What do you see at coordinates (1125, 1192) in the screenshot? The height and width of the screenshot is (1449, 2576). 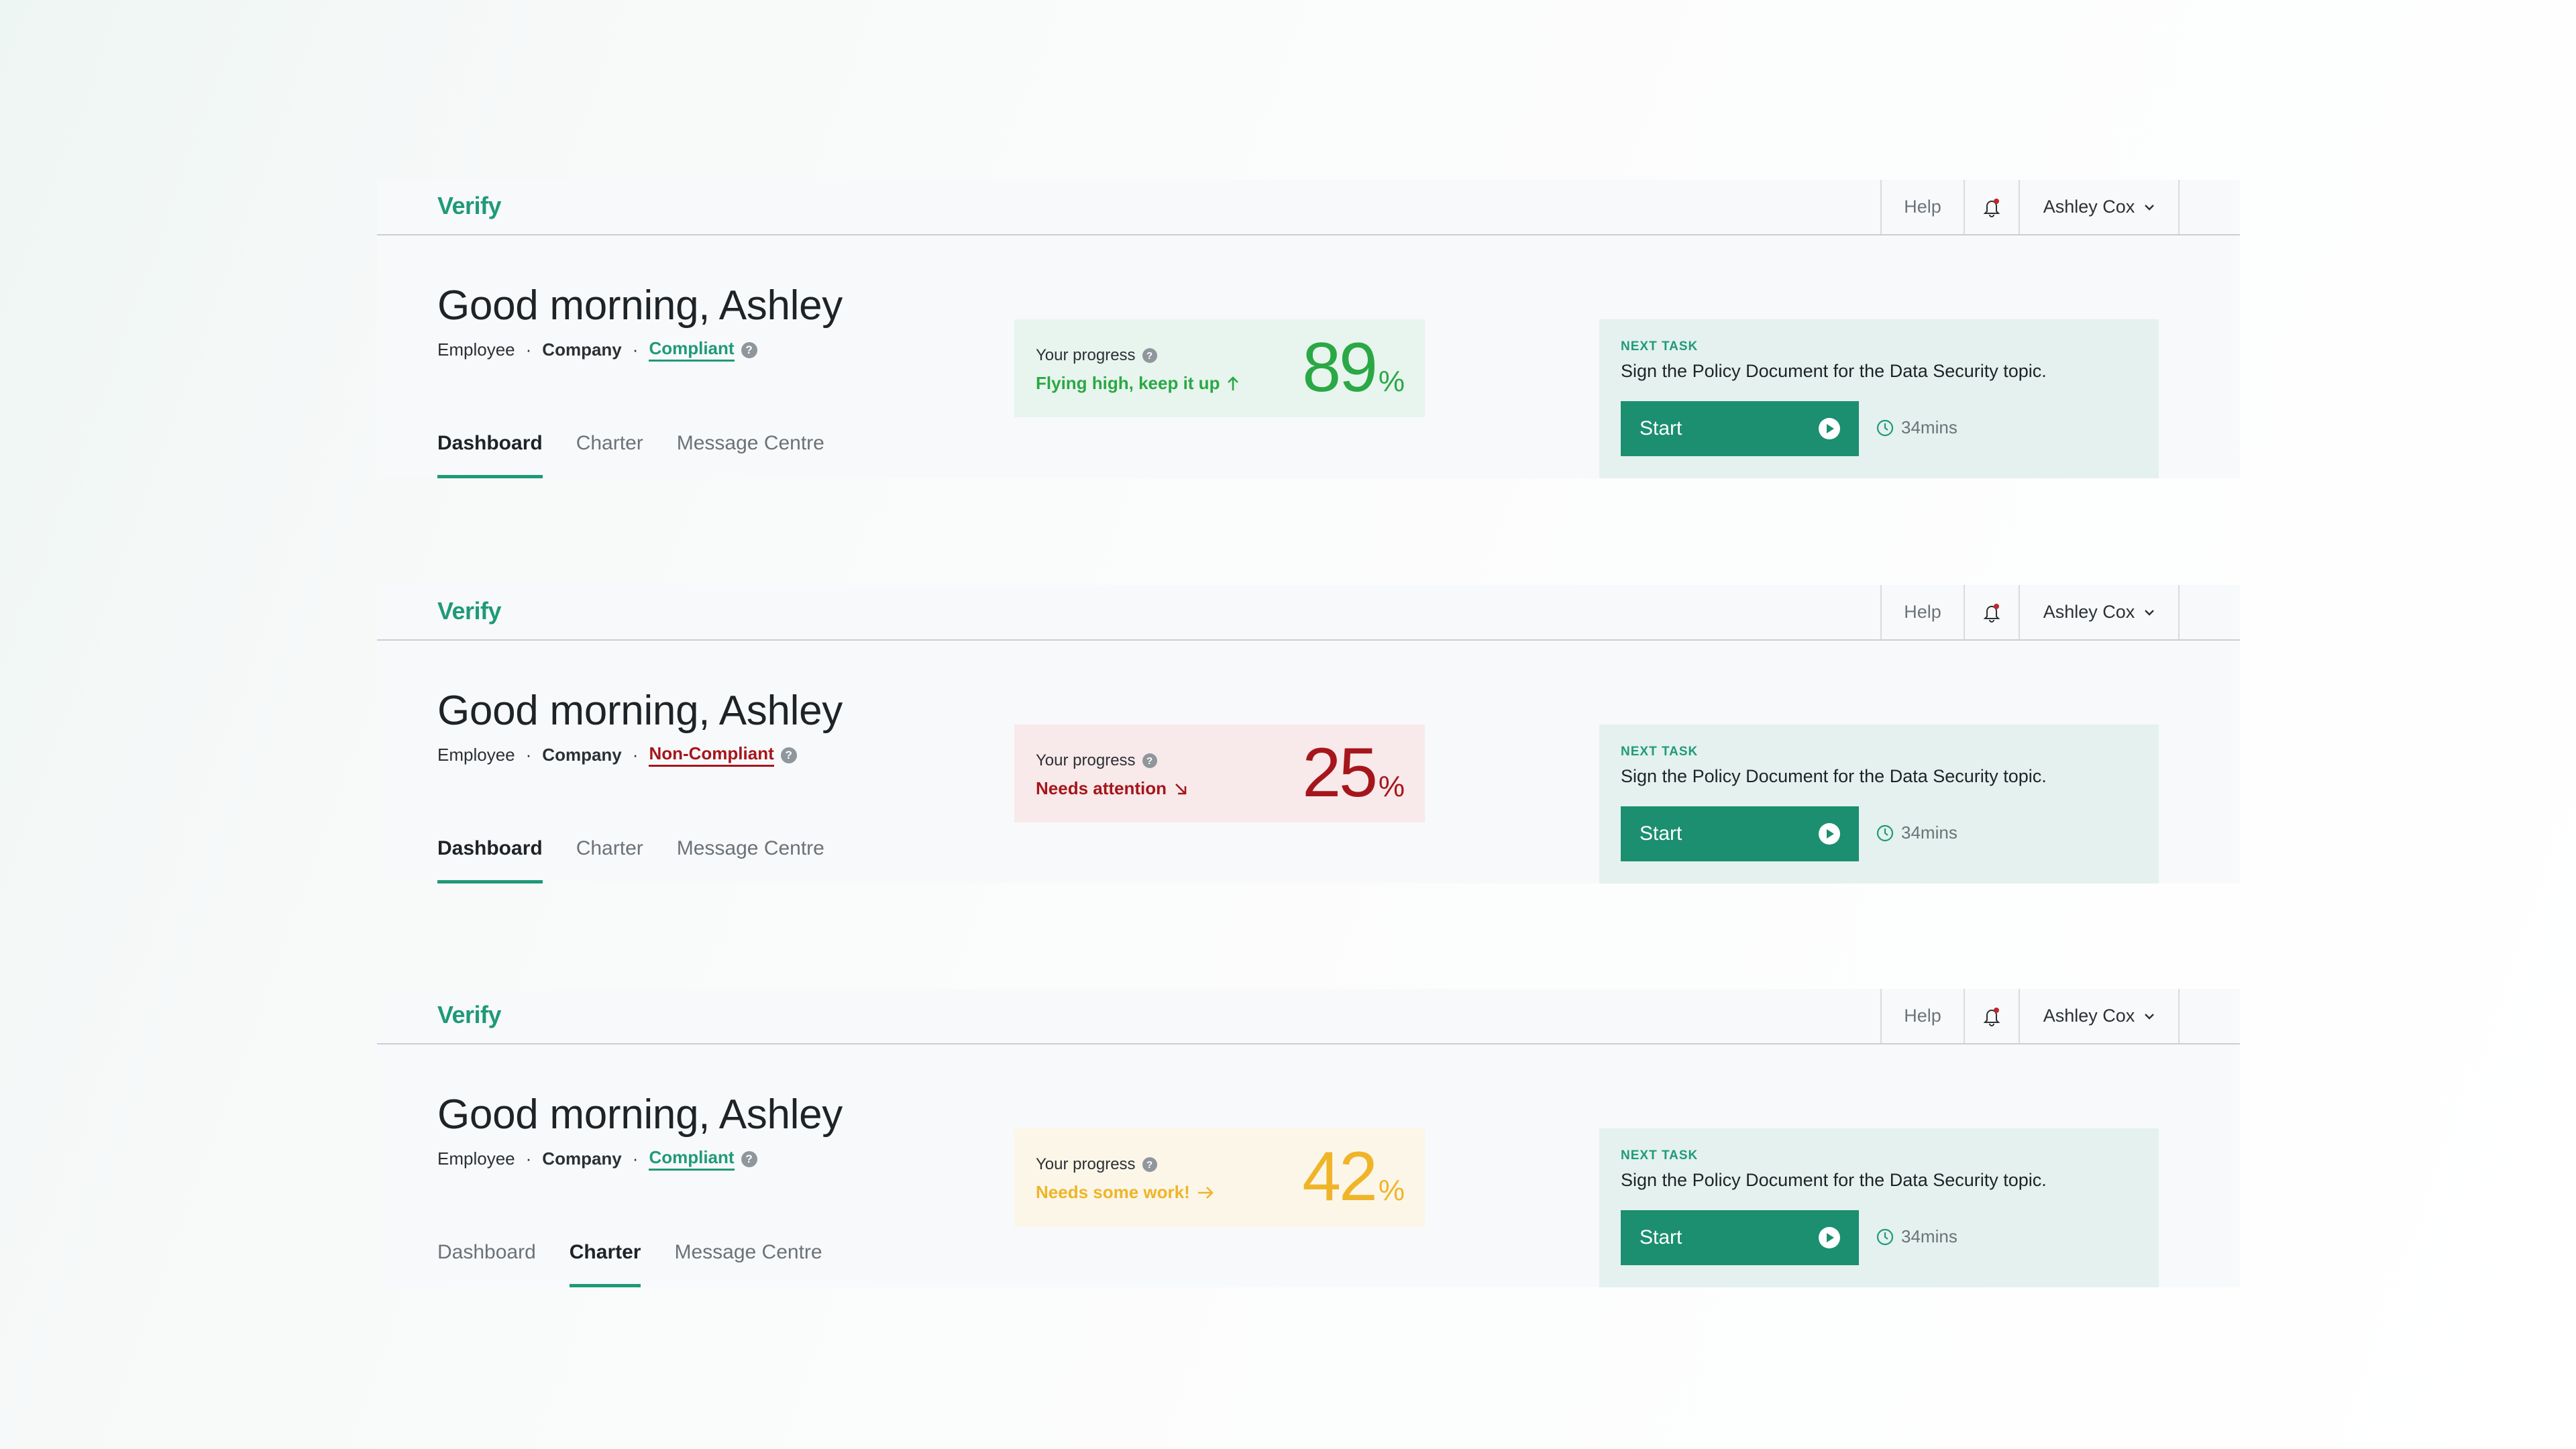 I see `progress-message-row: Needs some work!` at bounding box center [1125, 1192].